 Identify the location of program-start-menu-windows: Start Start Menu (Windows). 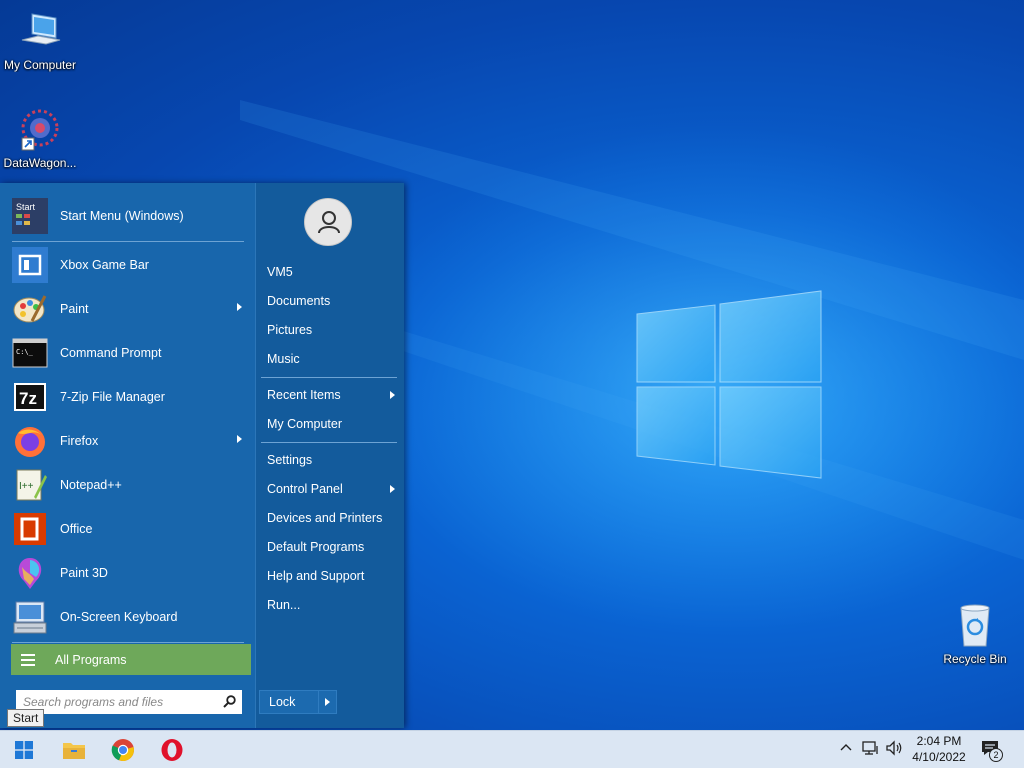
(129, 216).